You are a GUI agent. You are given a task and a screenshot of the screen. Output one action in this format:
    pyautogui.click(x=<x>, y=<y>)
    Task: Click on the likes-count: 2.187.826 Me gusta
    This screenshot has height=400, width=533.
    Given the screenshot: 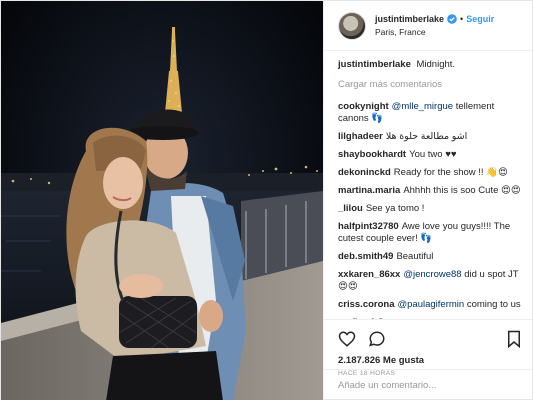 What is the action you would take?
    pyautogui.click(x=430, y=360)
    